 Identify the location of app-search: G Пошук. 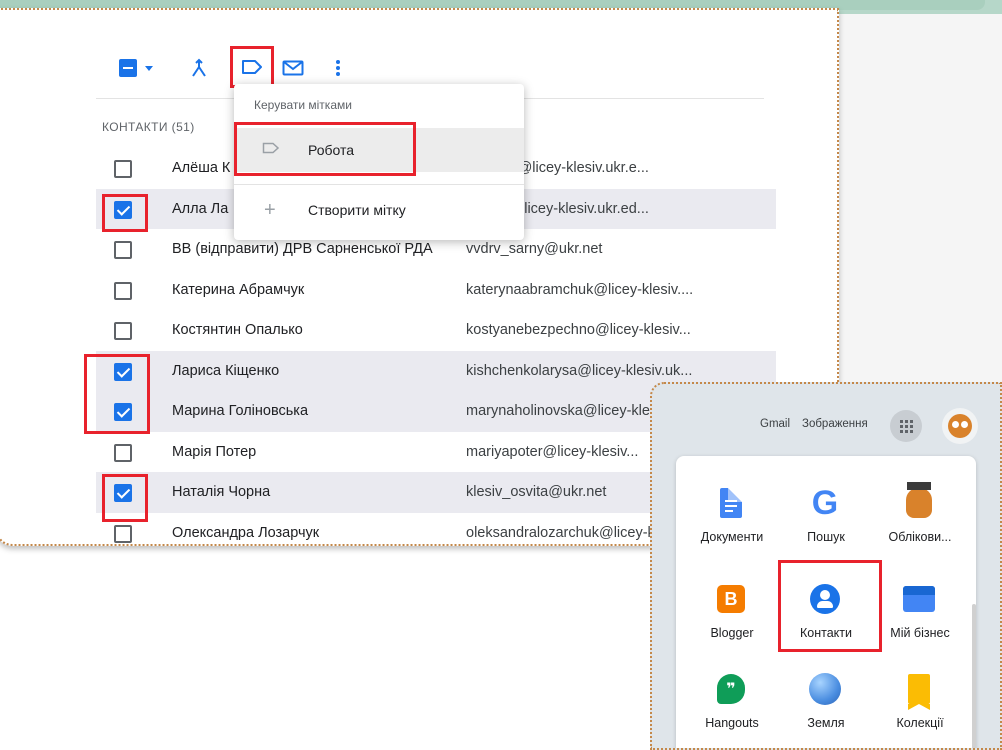
(826, 515).